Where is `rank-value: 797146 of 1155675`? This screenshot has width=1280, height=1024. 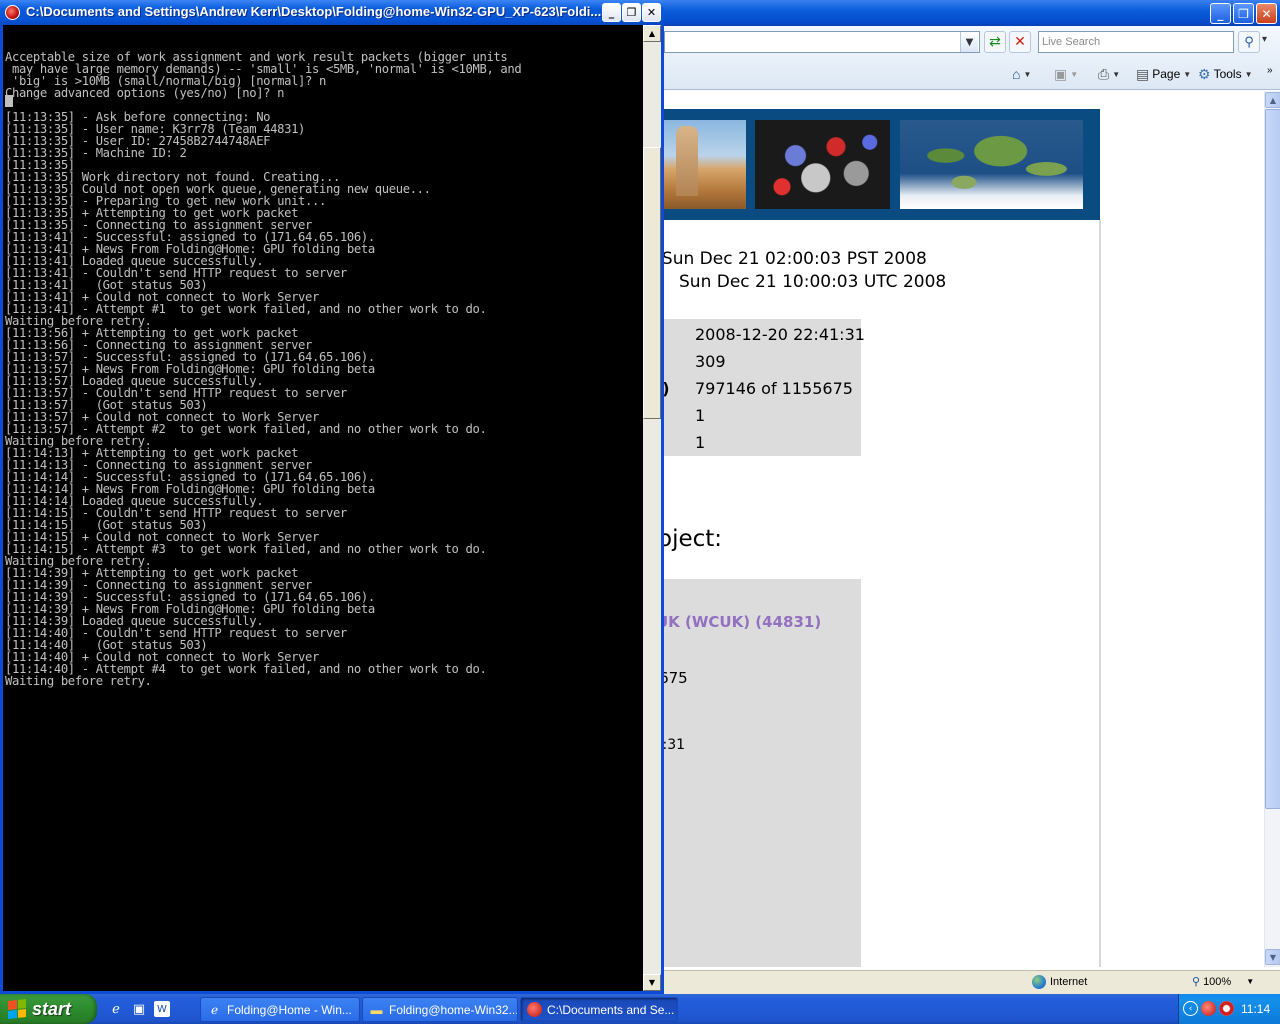 rank-value: 797146 of 1155675 is located at coordinates (774, 388).